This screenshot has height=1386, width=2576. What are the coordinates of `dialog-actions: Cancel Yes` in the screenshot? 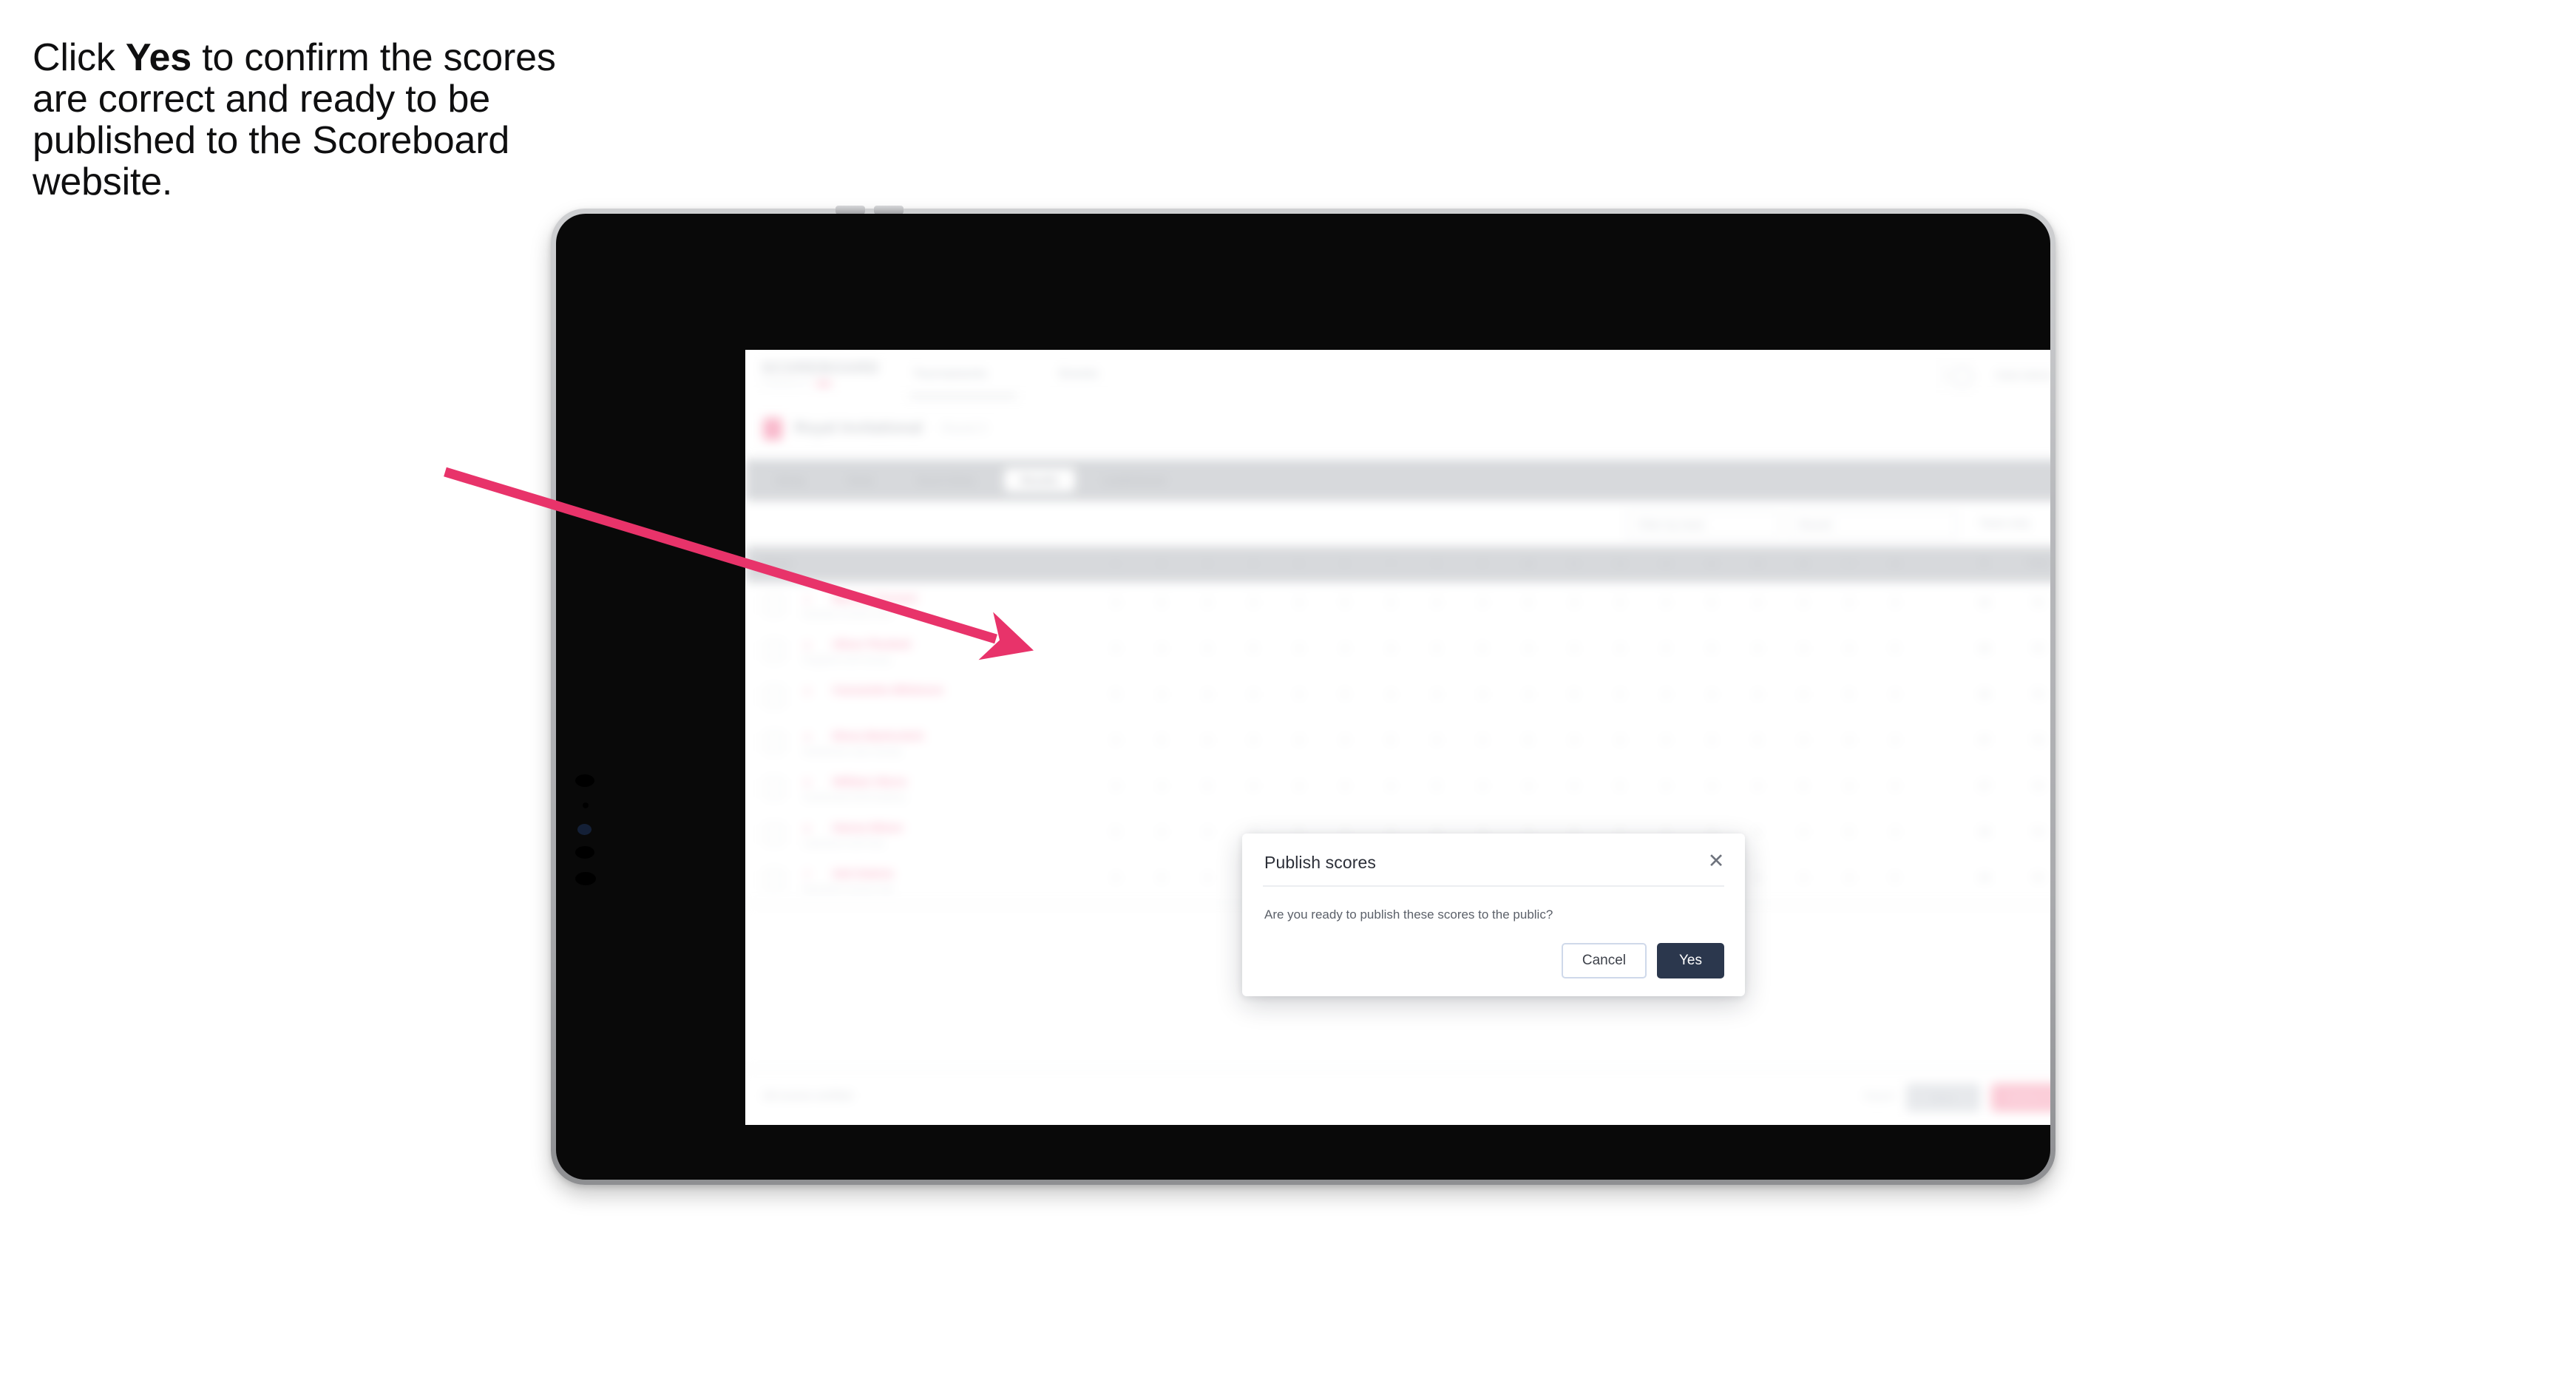 It's located at (1642, 960).